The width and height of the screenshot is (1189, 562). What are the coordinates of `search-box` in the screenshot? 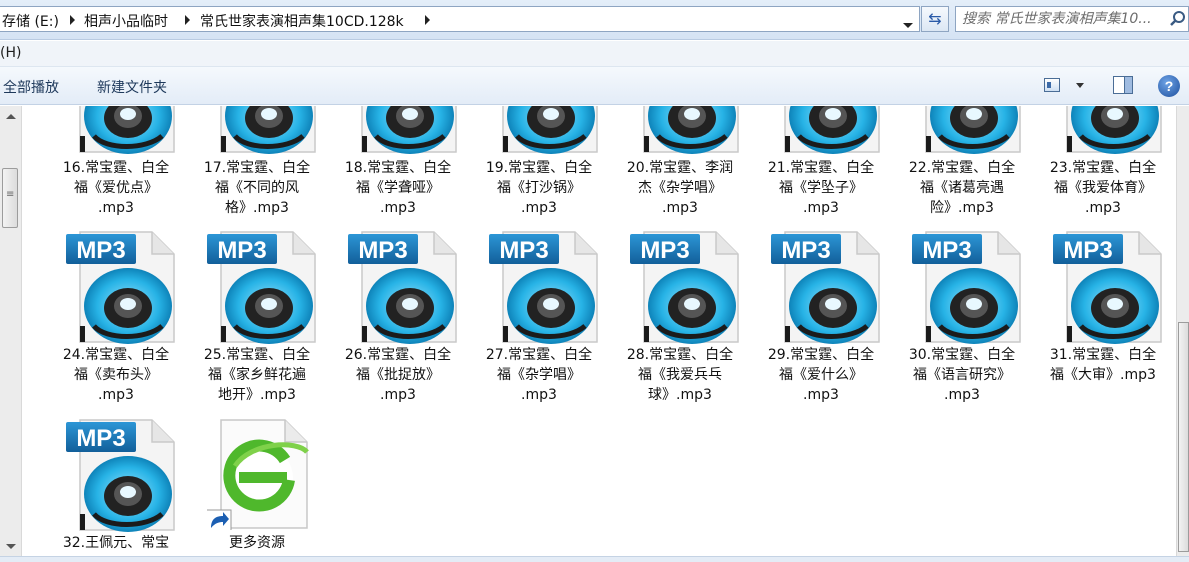 It's located at (1072, 19).